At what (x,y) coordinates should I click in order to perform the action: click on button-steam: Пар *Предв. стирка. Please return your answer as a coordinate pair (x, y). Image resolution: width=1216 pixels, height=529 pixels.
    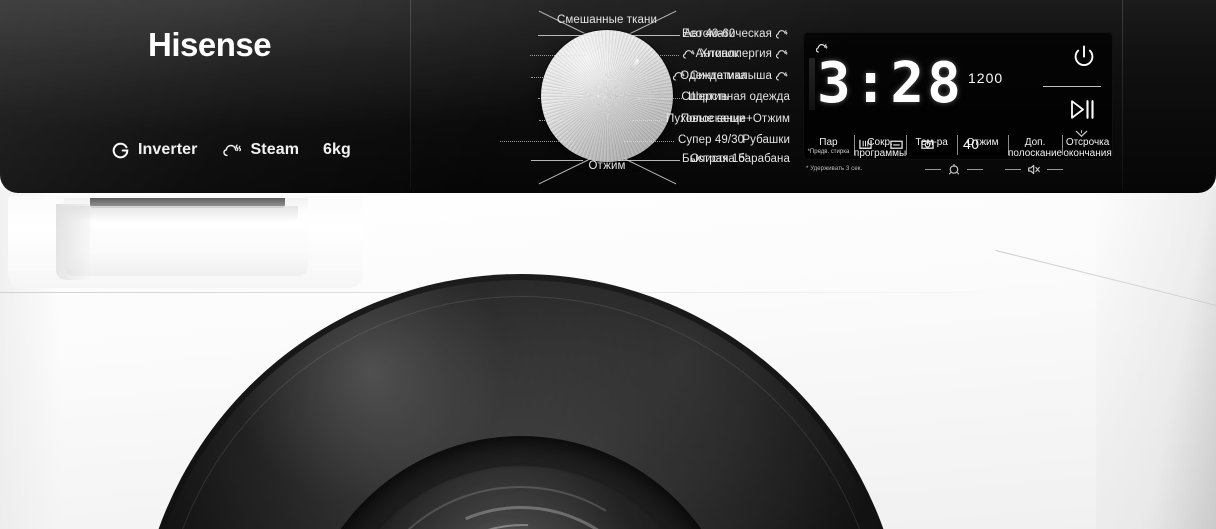
    Looking at the image, I should click on (828, 145).